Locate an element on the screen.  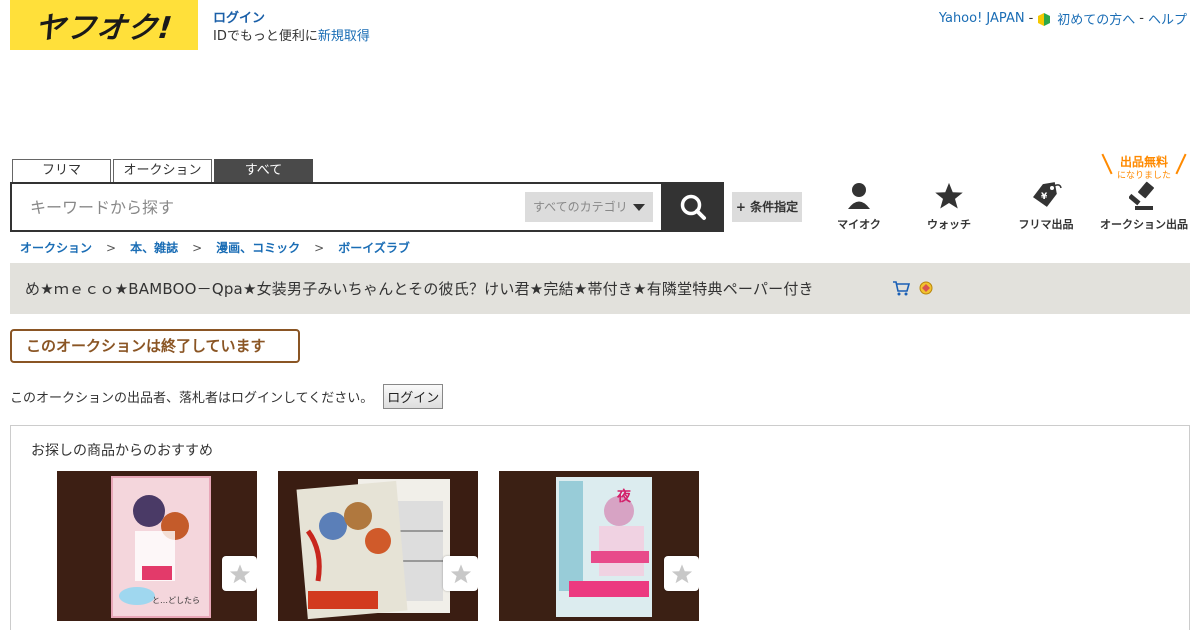
yahuoku-logo: ヤフオク! is located at coordinates (104, 25).